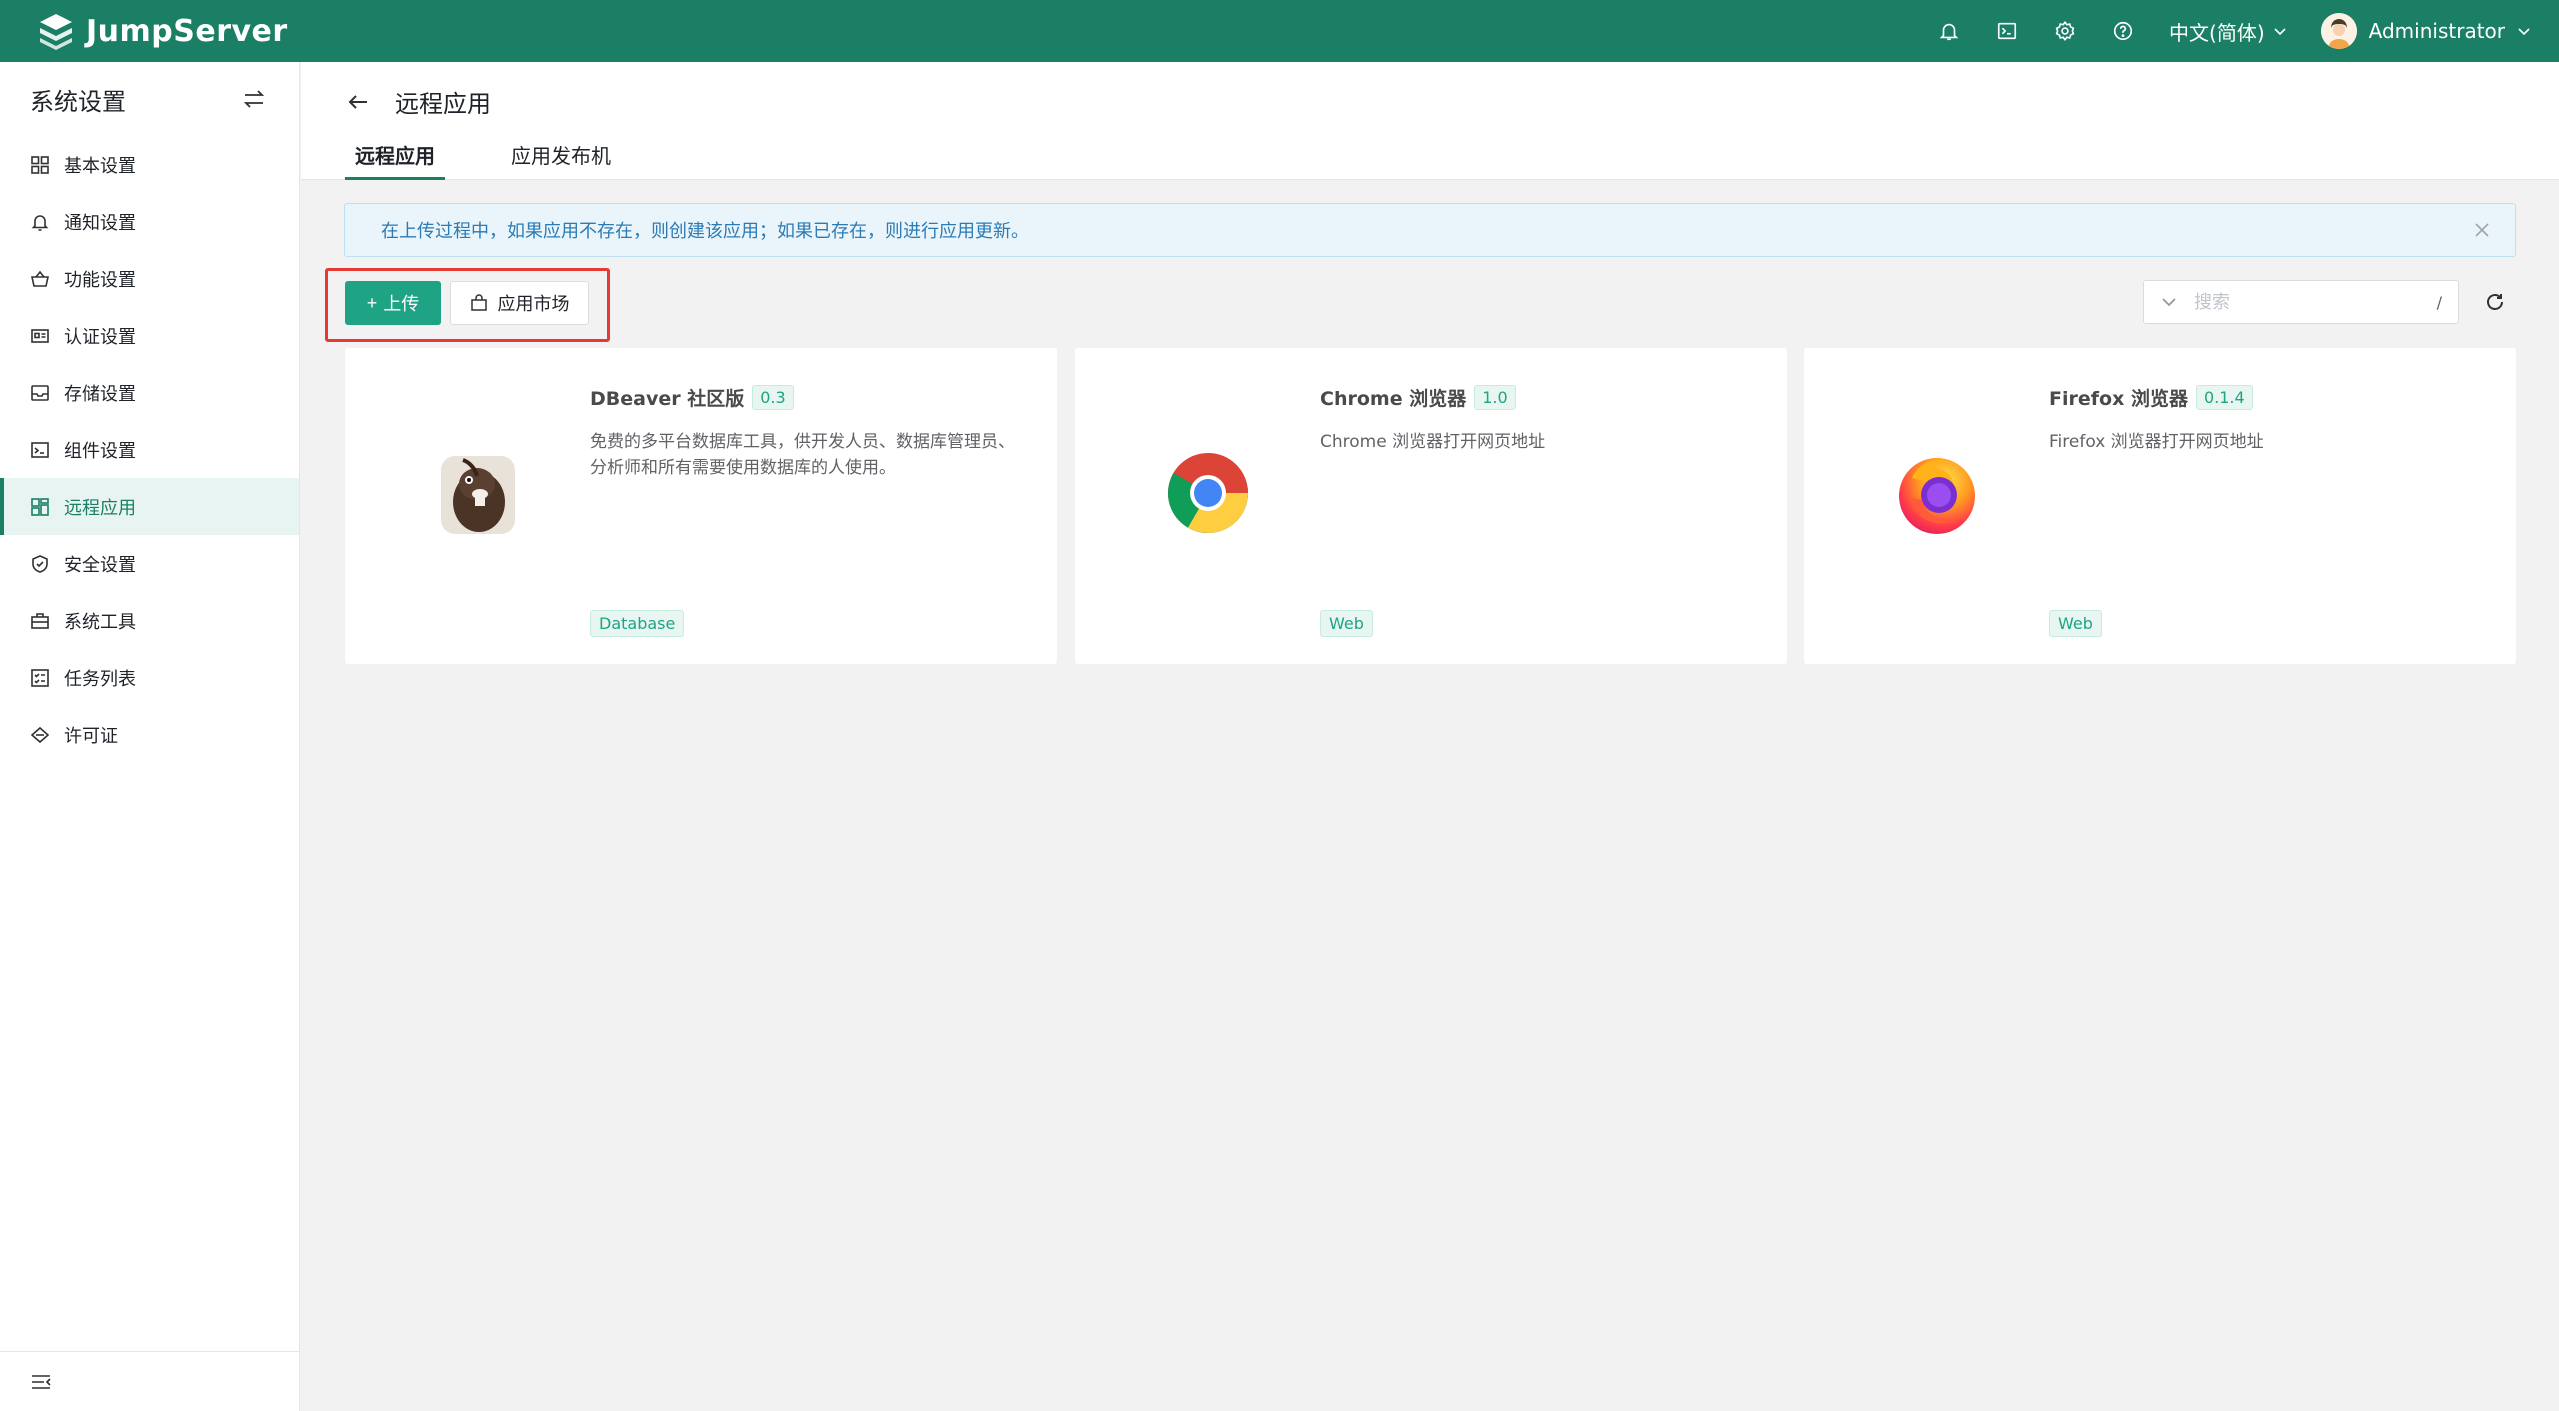  What do you see at coordinates (40, 677) in the screenshot?
I see `tasklist-icon` at bounding box center [40, 677].